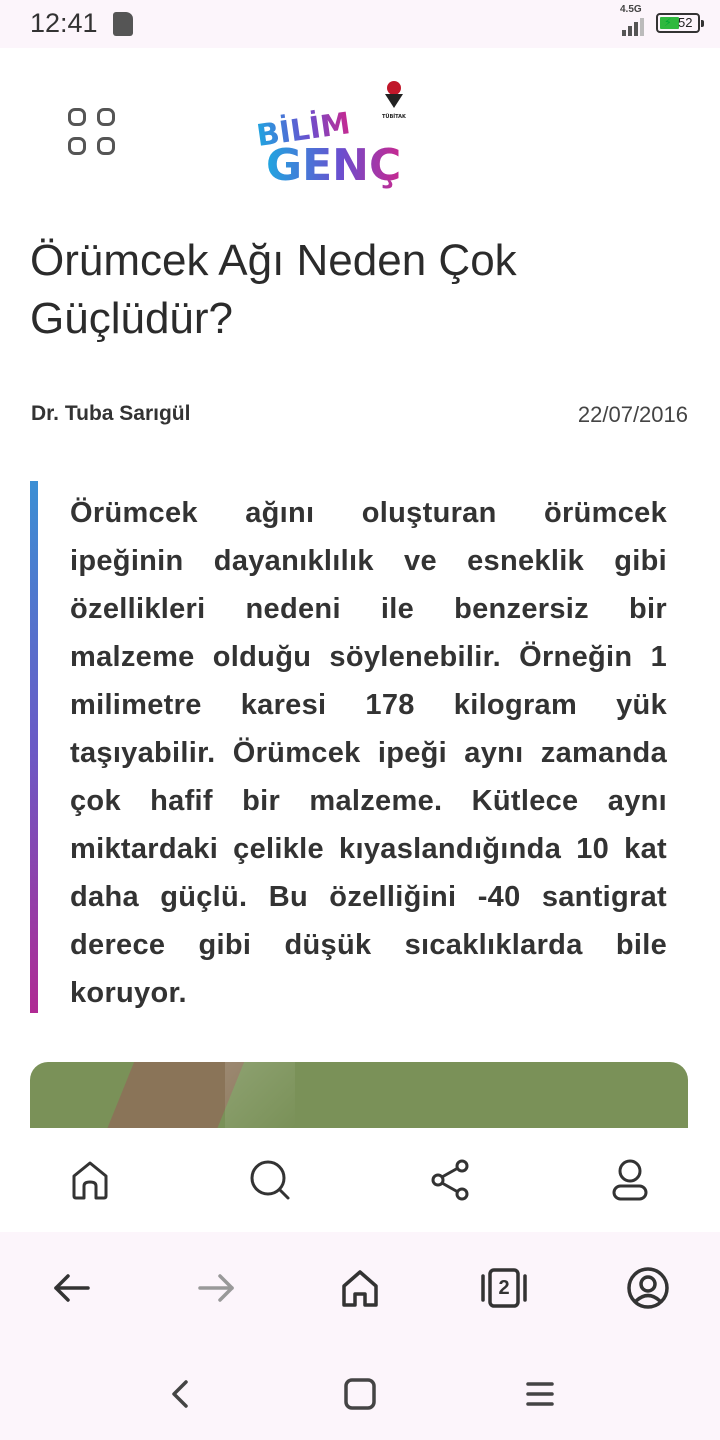 Image resolution: width=720 pixels, height=1440 pixels. I want to click on browser-home-icon, so click(360, 1288).